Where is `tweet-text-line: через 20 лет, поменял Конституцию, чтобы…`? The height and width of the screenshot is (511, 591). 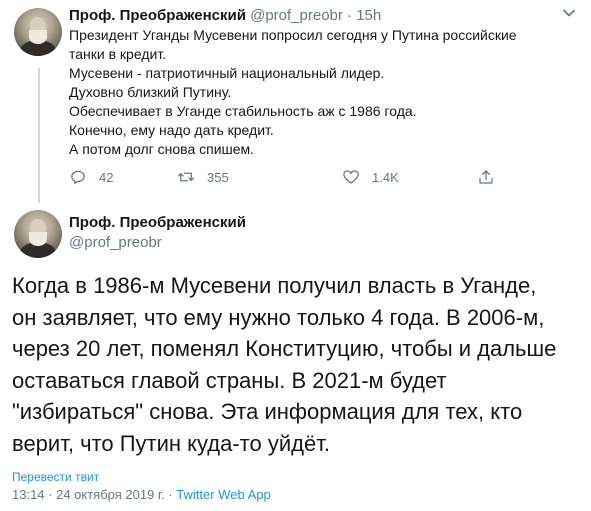 tweet-text-line: через 20 лет, поменял Конституцию, чтобы… is located at coordinates (284, 348).